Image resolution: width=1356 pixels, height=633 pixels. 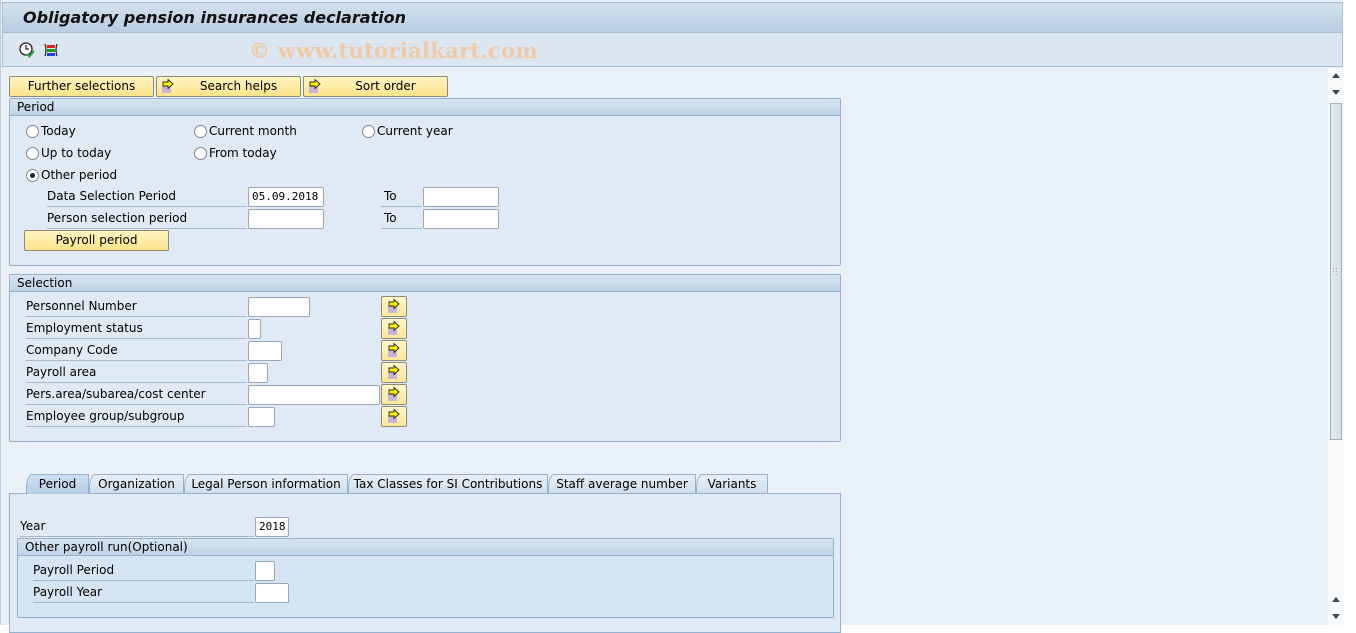 What do you see at coordinates (272, 593) in the screenshot?
I see `payroll-year-input` at bounding box center [272, 593].